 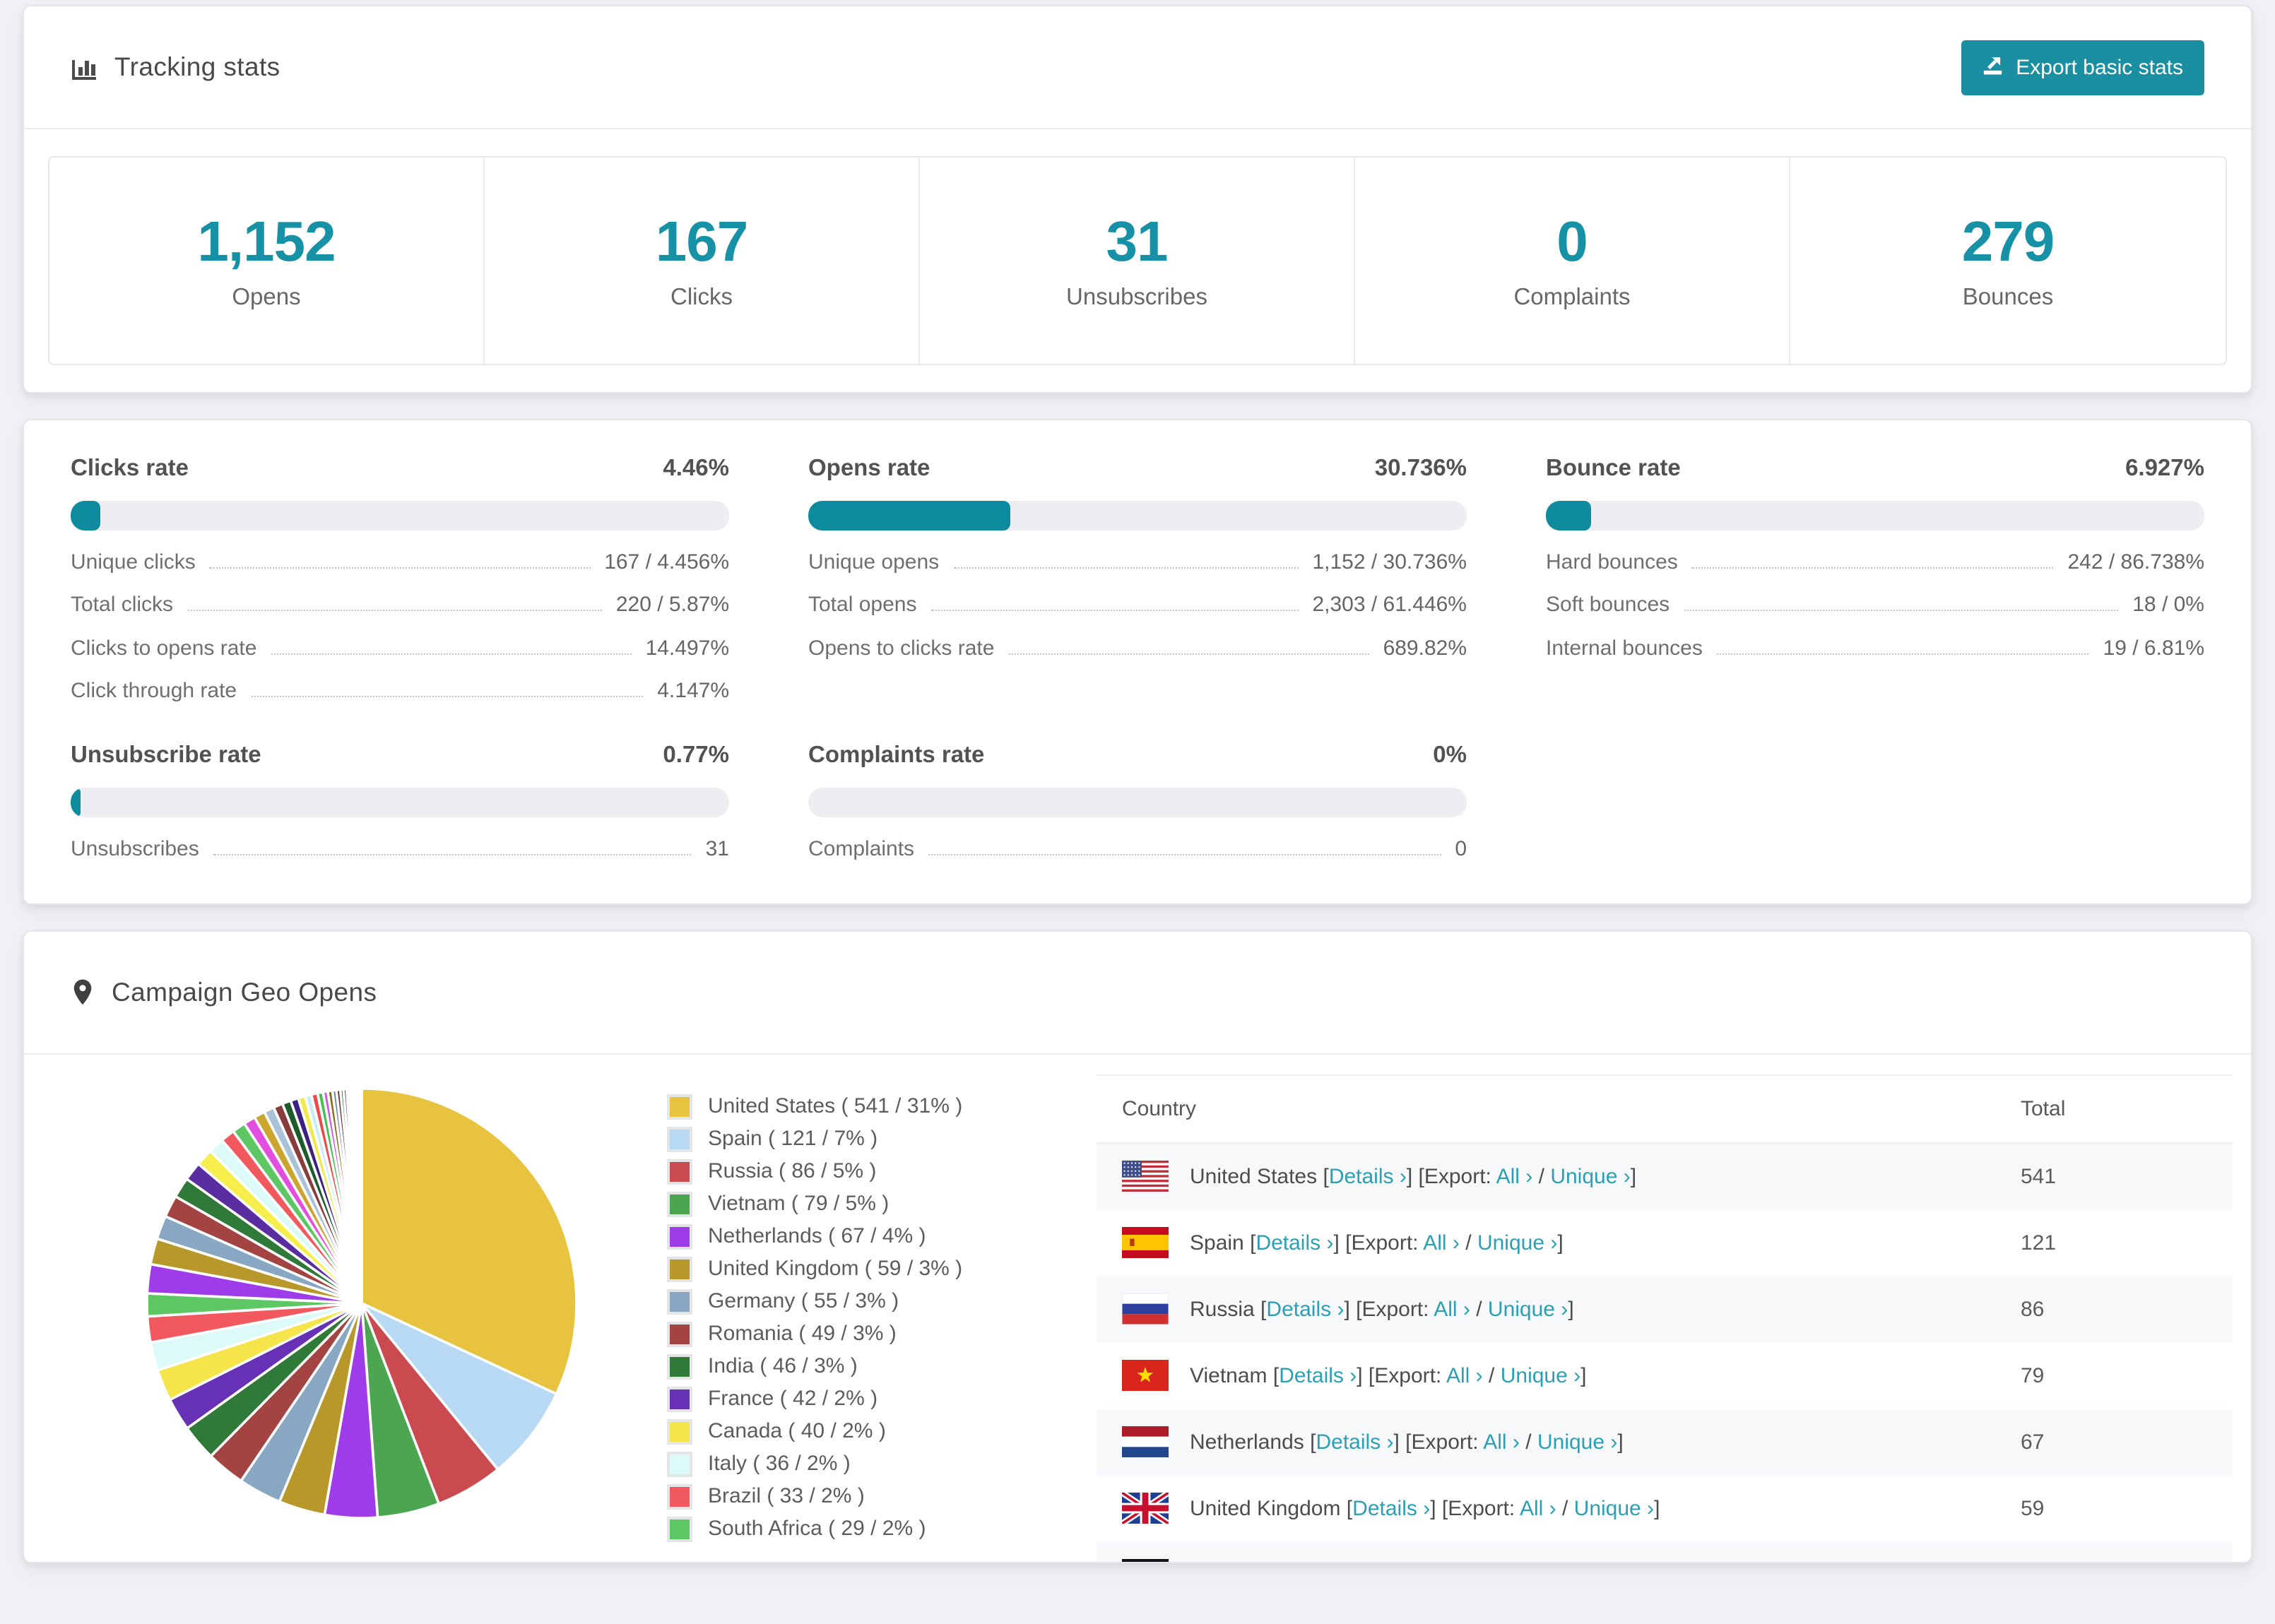 I want to click on country-name: United Kingdom, so click(x=1265, y=1508).